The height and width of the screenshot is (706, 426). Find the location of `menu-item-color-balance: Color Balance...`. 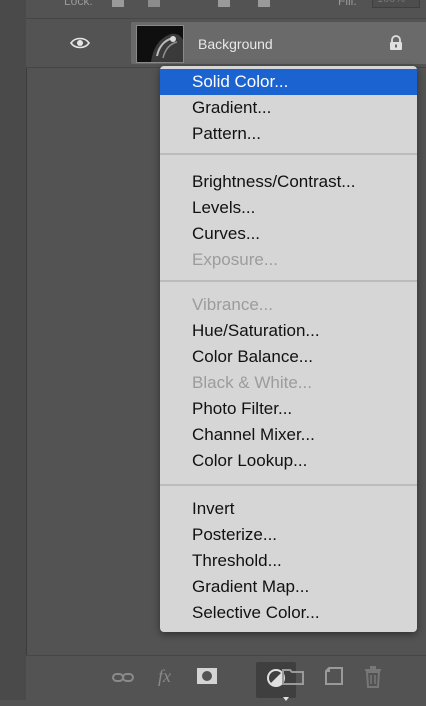

menu-item-color-balance: Color Balance... is located at coordinates (288, 357).